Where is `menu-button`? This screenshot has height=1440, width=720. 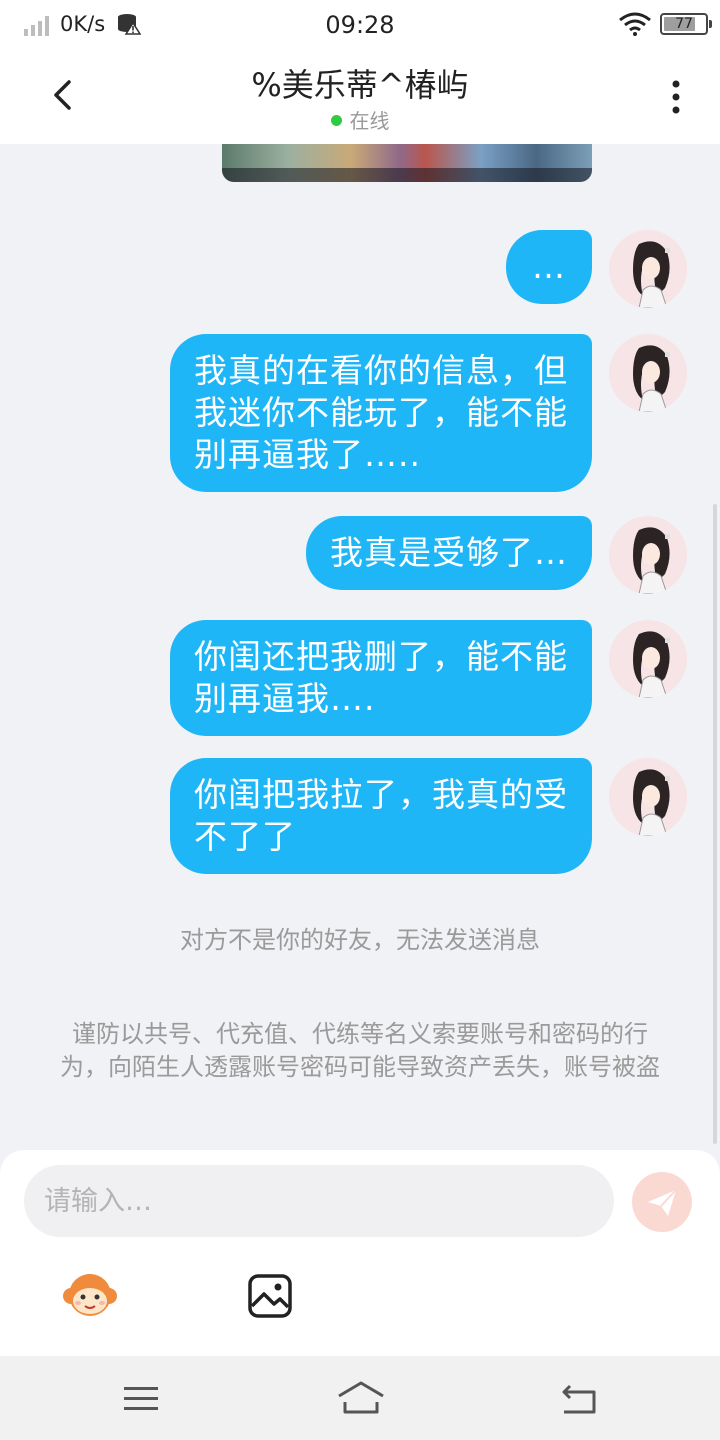 menu-button is located at coordinates (141, 1399).